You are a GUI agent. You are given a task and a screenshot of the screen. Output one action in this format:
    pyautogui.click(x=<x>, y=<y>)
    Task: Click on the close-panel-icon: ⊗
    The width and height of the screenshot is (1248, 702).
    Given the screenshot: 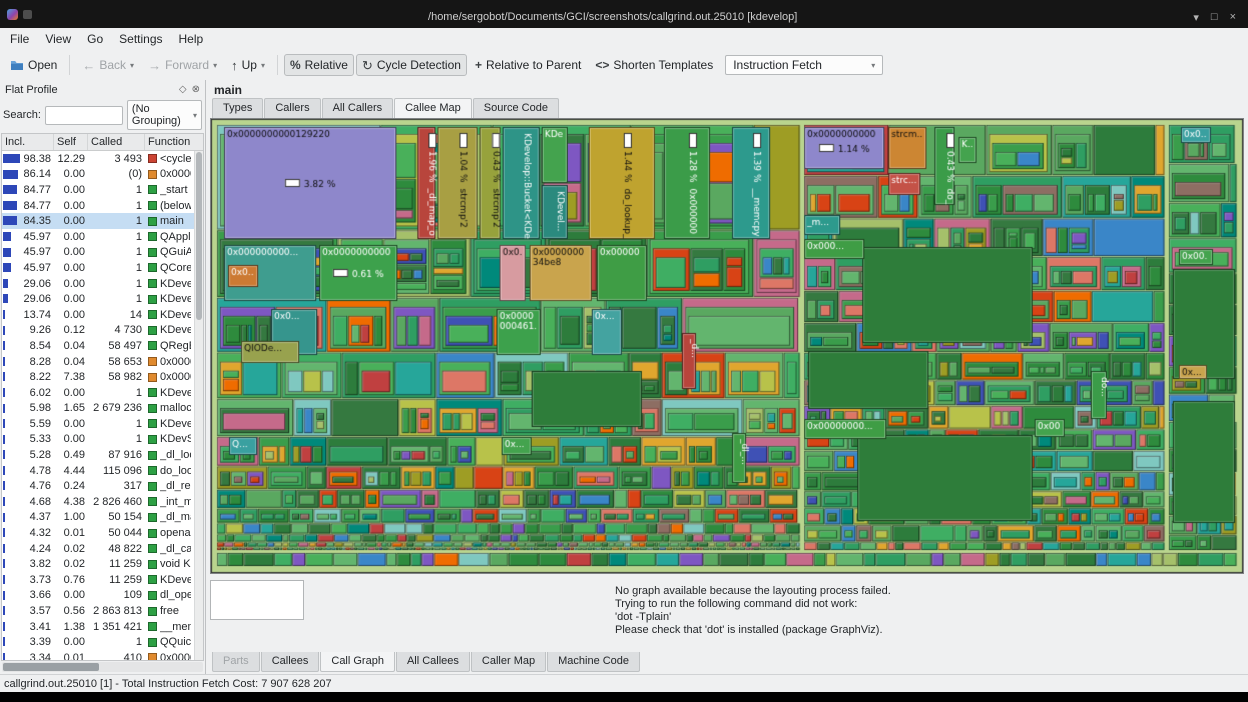 What is the action you would take?
    pyautogui.click(x=196, y=89)
    